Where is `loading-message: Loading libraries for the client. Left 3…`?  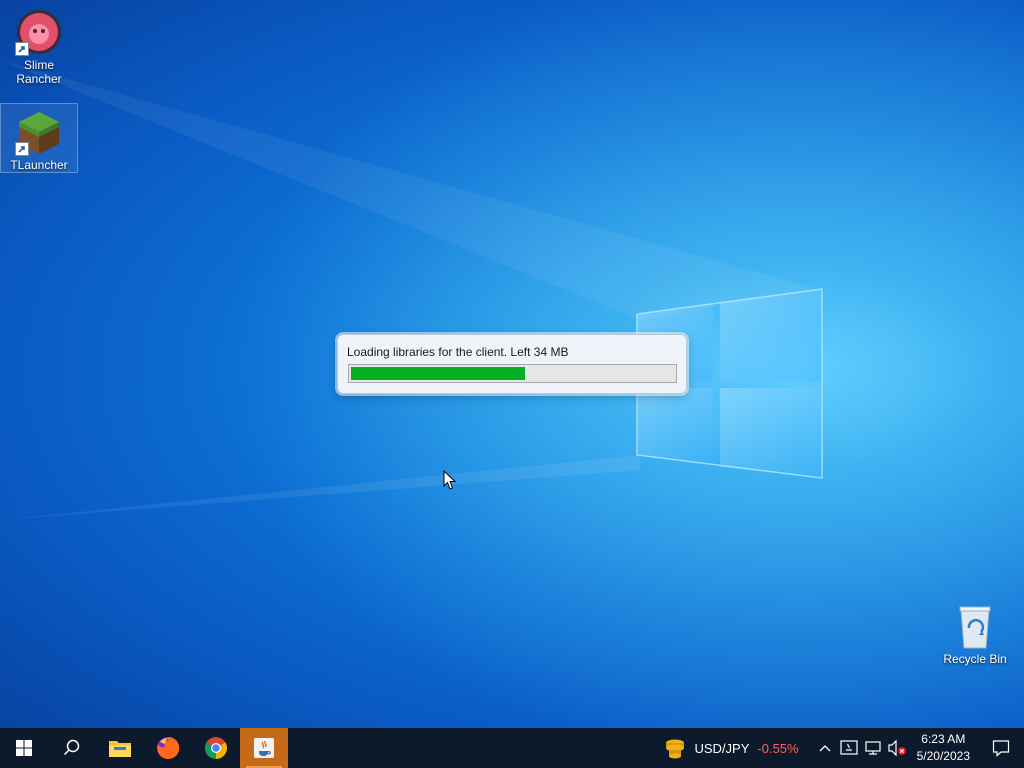 loading-message: Loading libraries for the client. Left 3… is located at coordinates (458, 352).